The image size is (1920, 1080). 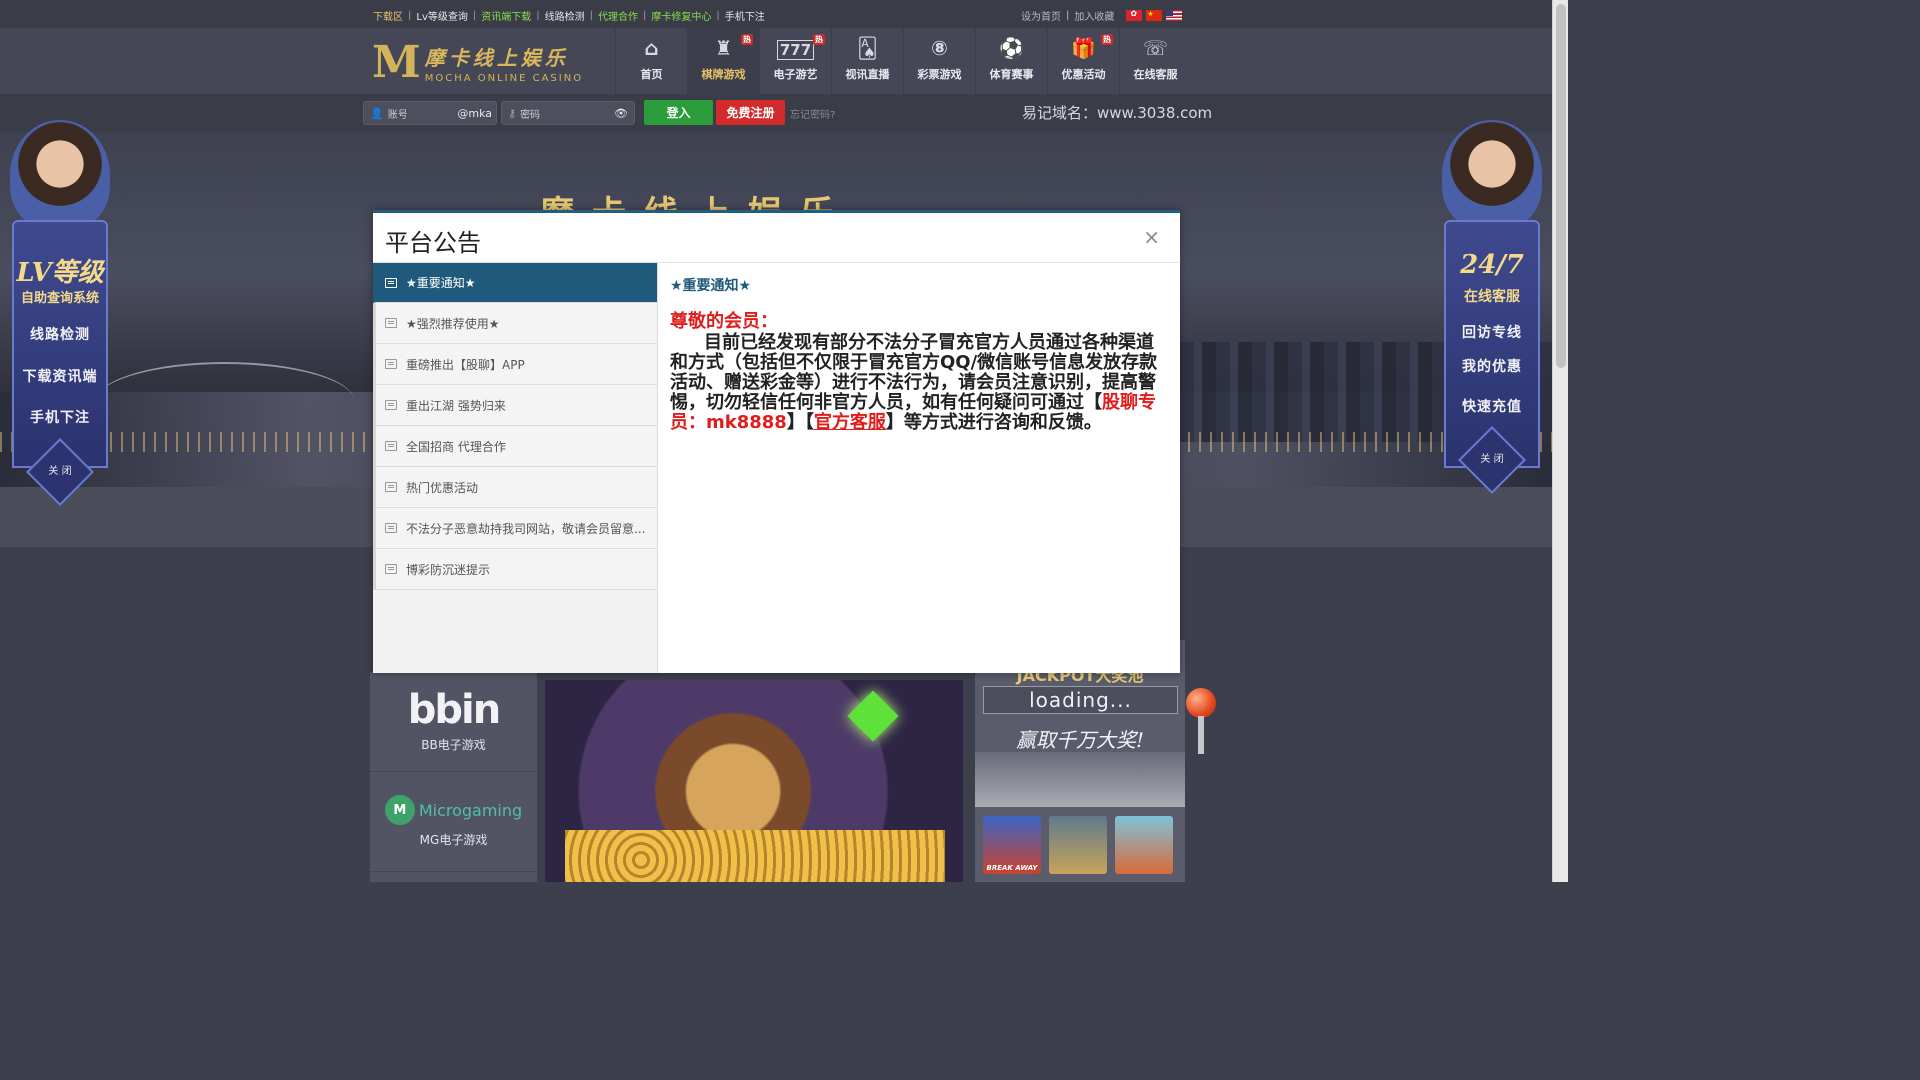 I want to click on notice-item: ★强烈推荐使用★, so click(x=515, y=323).